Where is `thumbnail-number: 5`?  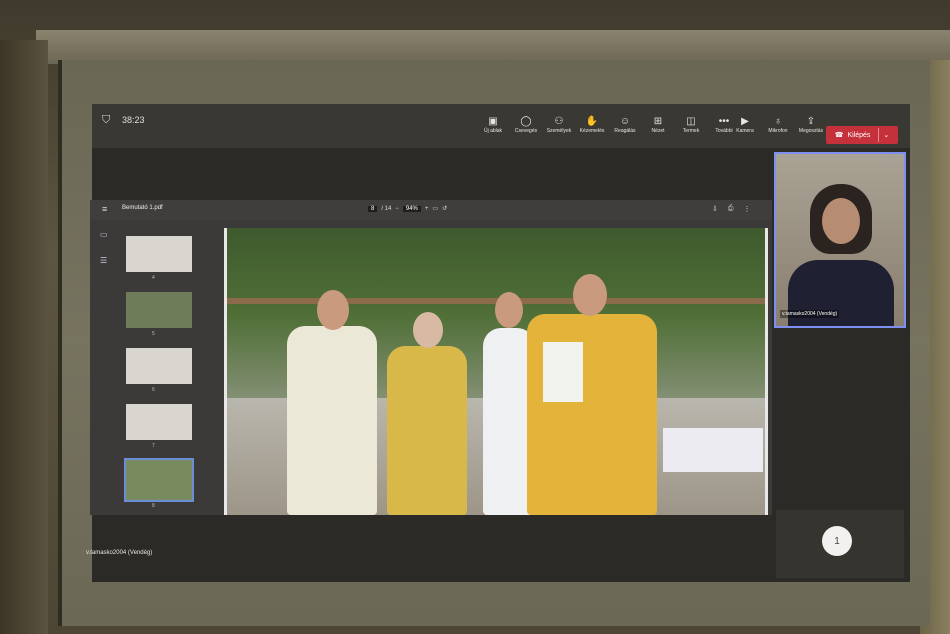
thumbnail-number: 5 is located at coordinates (153, 334).